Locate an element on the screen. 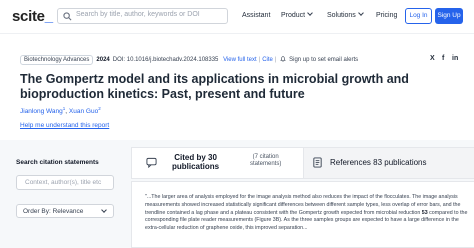 This screenshot has width=474, height=248. journal-badge: Biotechnology Advances is located at coordinates (57, 60).